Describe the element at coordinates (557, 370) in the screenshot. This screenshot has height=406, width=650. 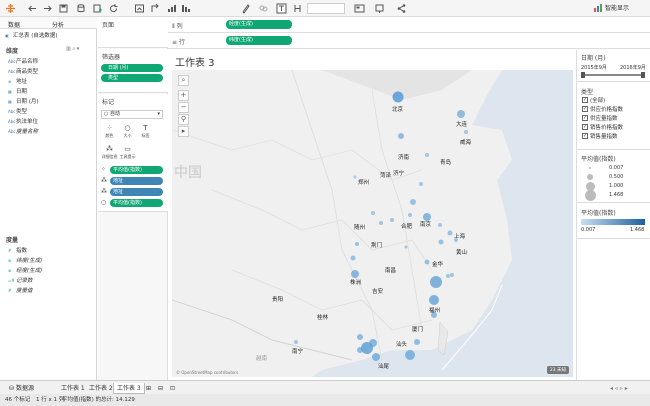
I see `unknown-locations-badge: 23 未知` at that location.